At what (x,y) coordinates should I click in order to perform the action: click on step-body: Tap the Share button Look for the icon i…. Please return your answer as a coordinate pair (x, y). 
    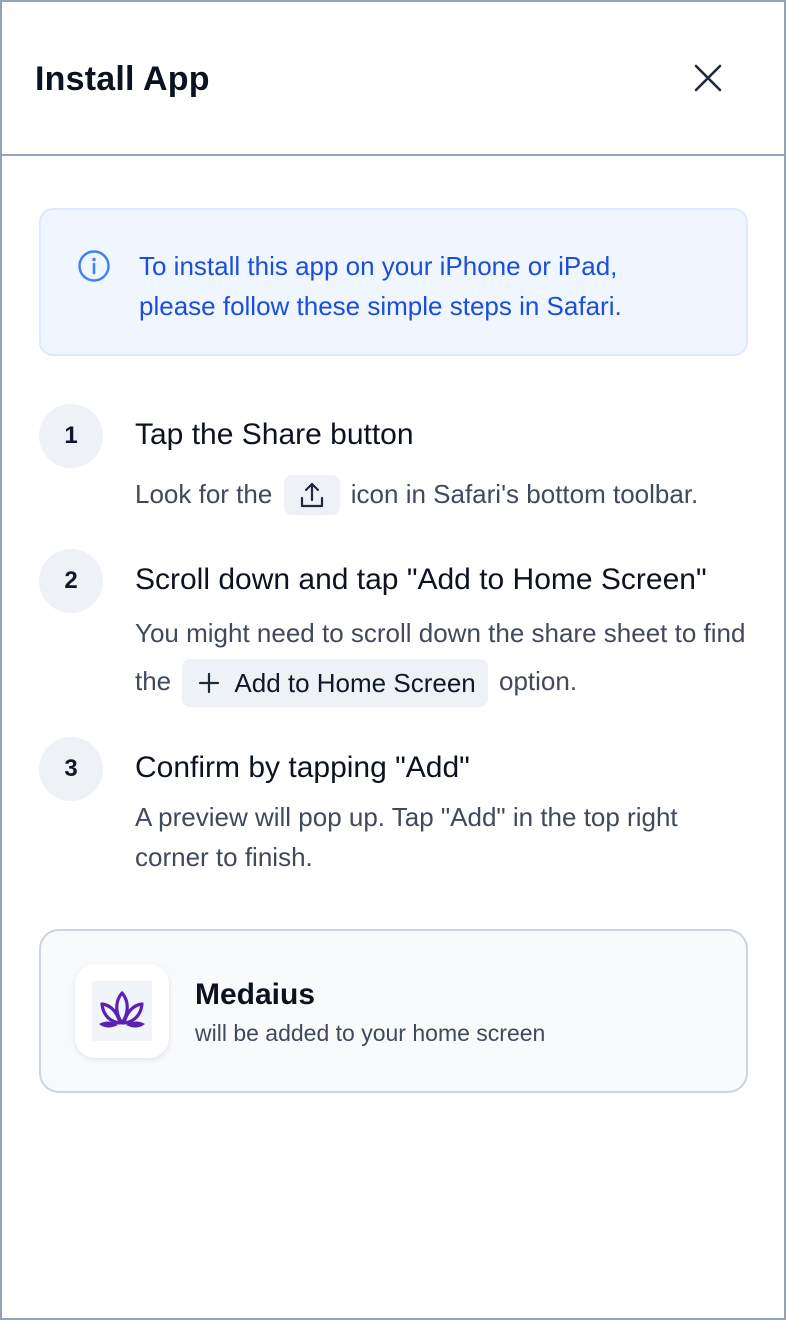
    Looking at the image, I should click on (440, 459).